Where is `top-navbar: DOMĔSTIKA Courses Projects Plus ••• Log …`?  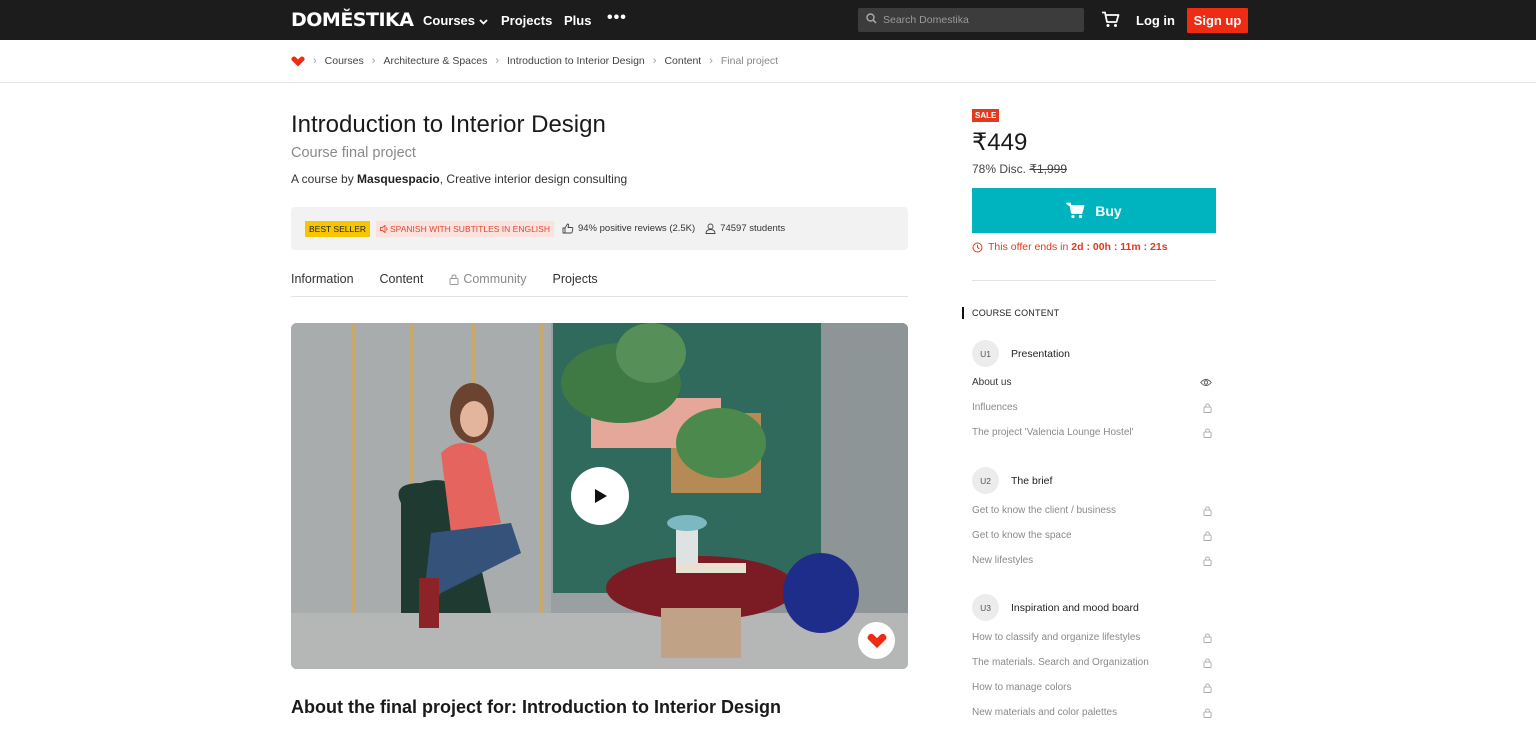 top-navbar: DOMĔSTIKA Courses Projects Plus ••• Log … is located at coordinates (768, 20).